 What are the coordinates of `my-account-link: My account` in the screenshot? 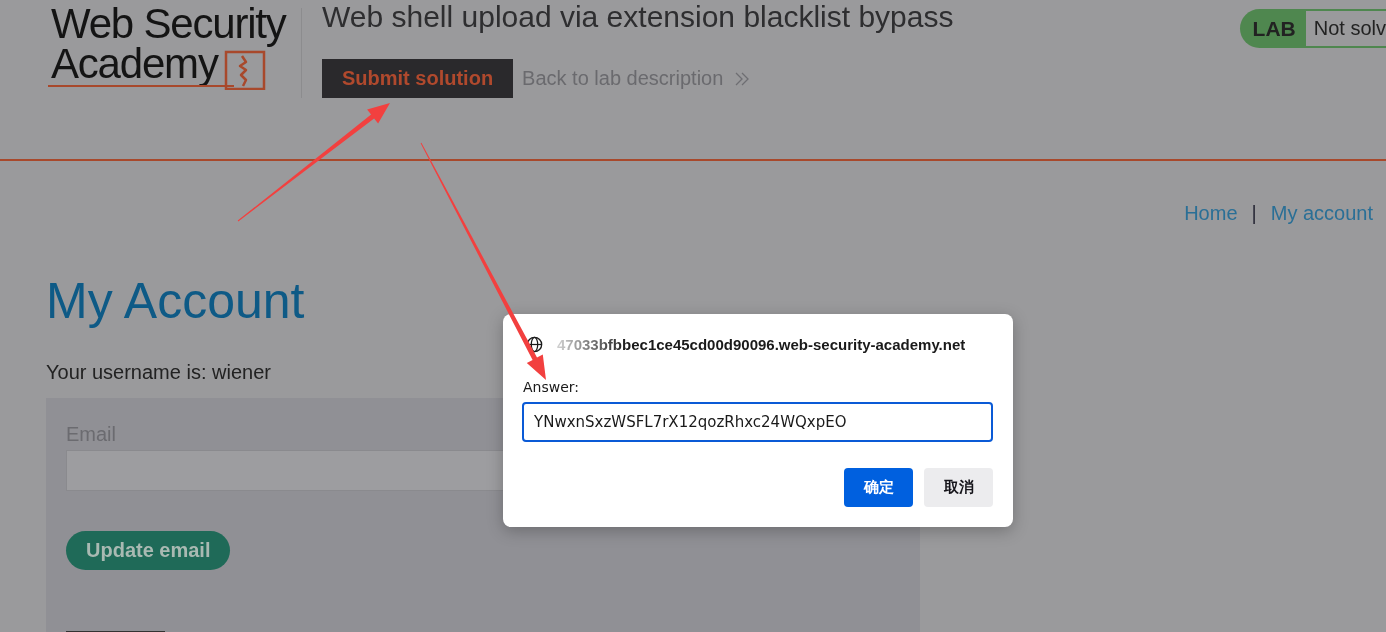 It's located at (1321, 213).